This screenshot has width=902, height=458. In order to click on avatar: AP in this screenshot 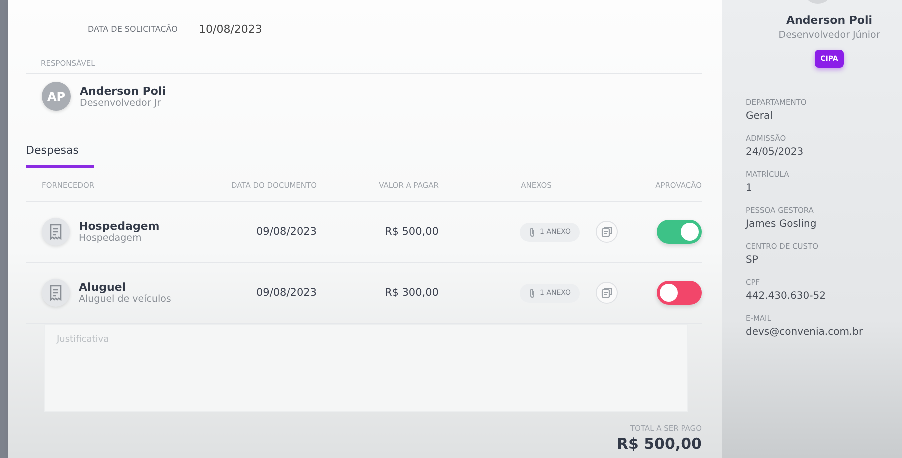, I will do `click(56, 96)`.